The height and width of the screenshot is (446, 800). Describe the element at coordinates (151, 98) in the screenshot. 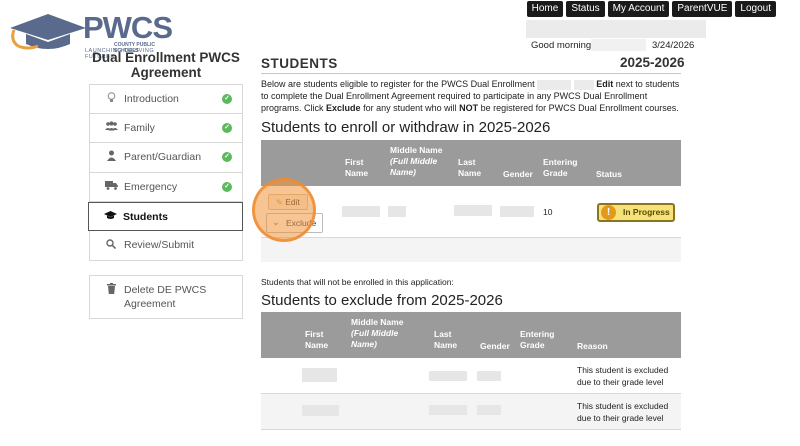

I see `sidebar-item-label: Introduction` at that location.